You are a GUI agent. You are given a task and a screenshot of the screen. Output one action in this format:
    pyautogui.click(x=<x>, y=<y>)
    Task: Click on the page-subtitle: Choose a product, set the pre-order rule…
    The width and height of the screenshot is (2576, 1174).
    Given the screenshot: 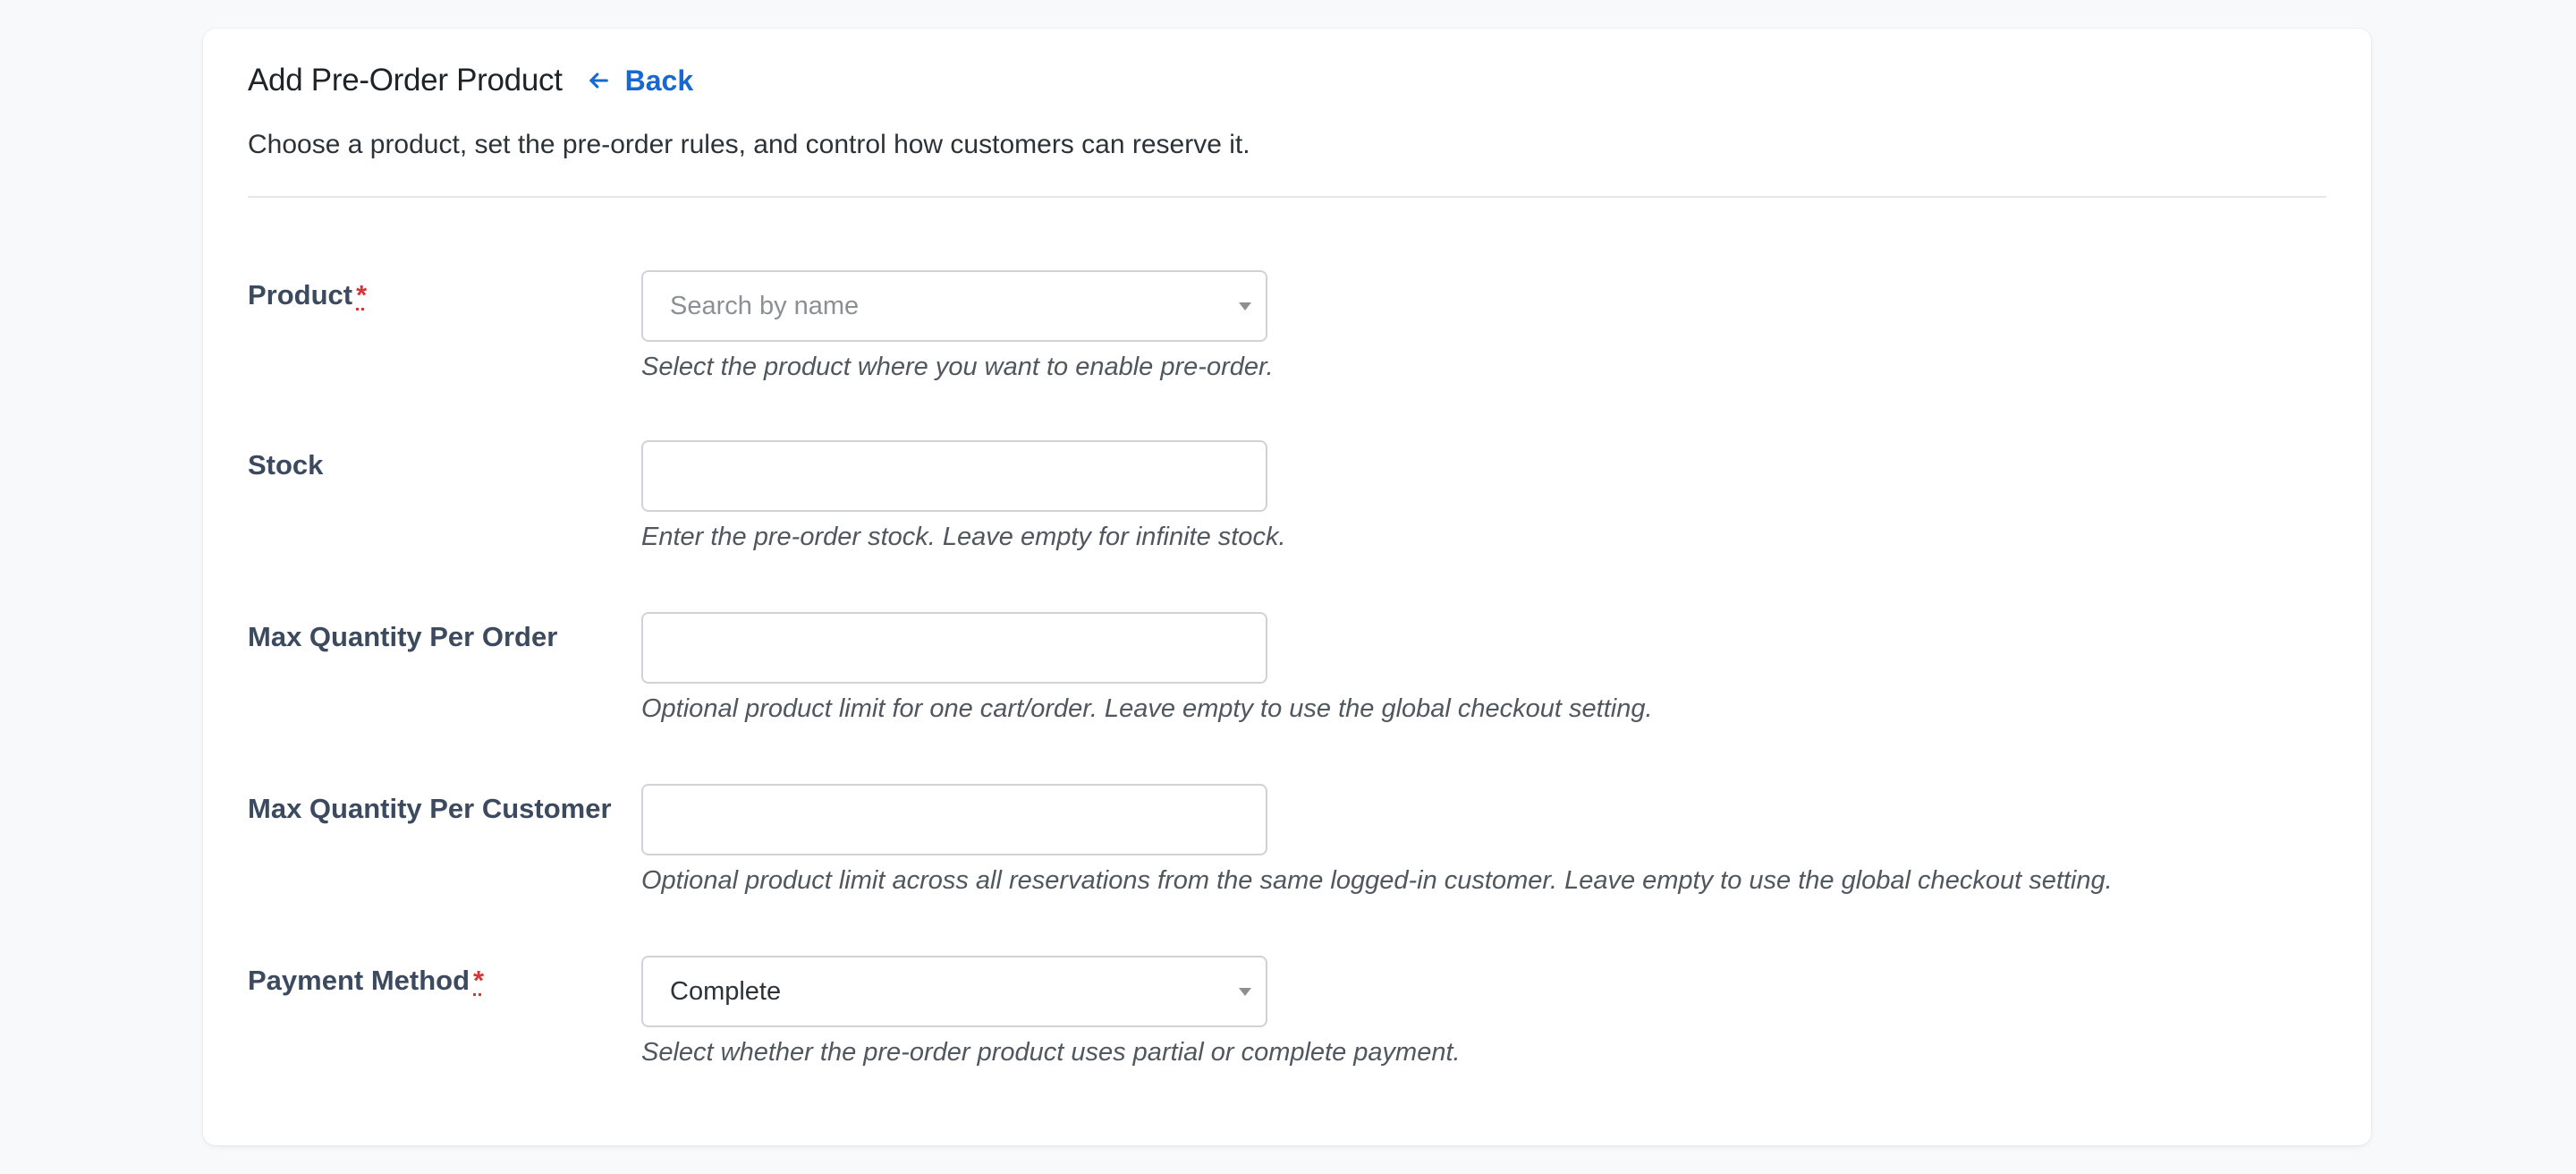 What is the action you would take?
    pyautogui.click(x=749, y=144)
    